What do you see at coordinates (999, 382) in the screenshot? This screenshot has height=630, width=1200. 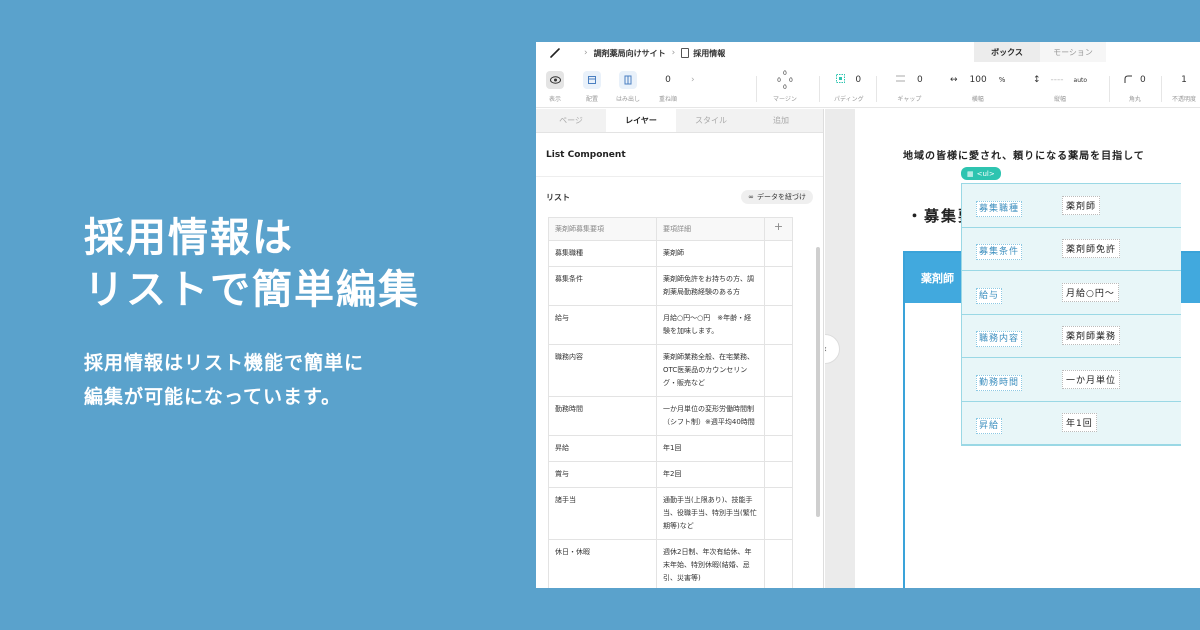 I see `job-key: 勤務時間` at bounding box center [999, 382].